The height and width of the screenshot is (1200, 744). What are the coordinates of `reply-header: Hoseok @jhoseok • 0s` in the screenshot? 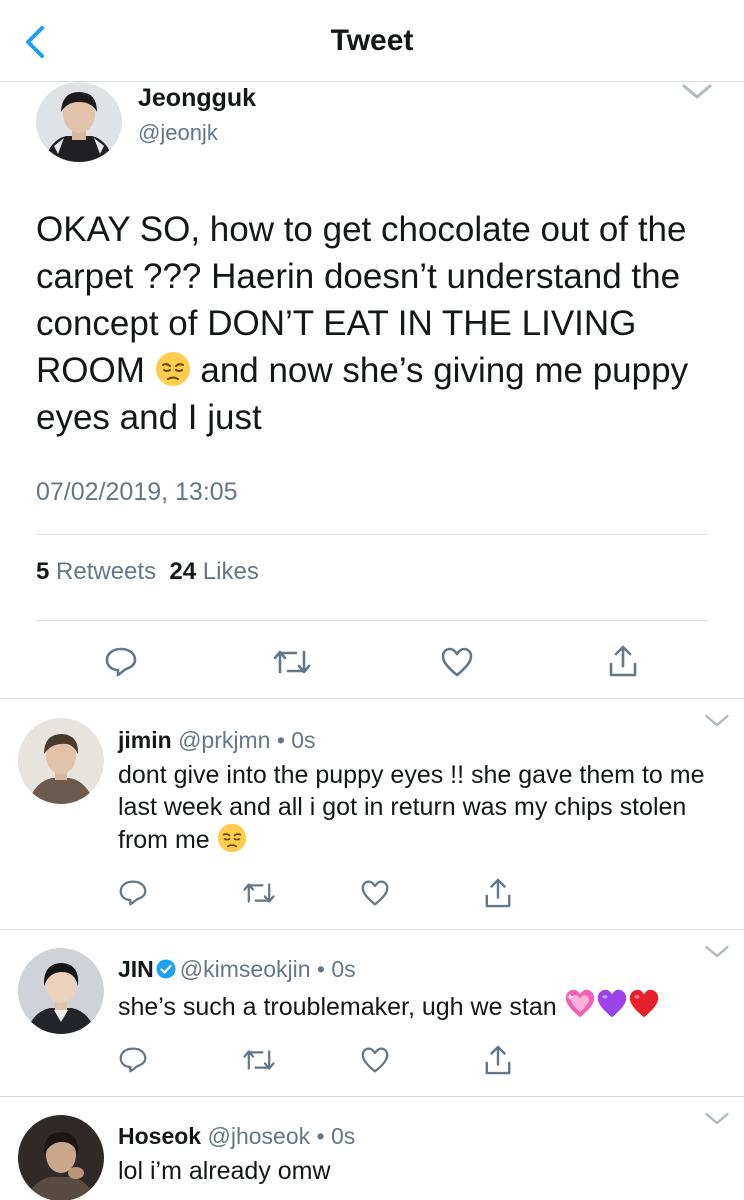 It's located at (236, 1136).